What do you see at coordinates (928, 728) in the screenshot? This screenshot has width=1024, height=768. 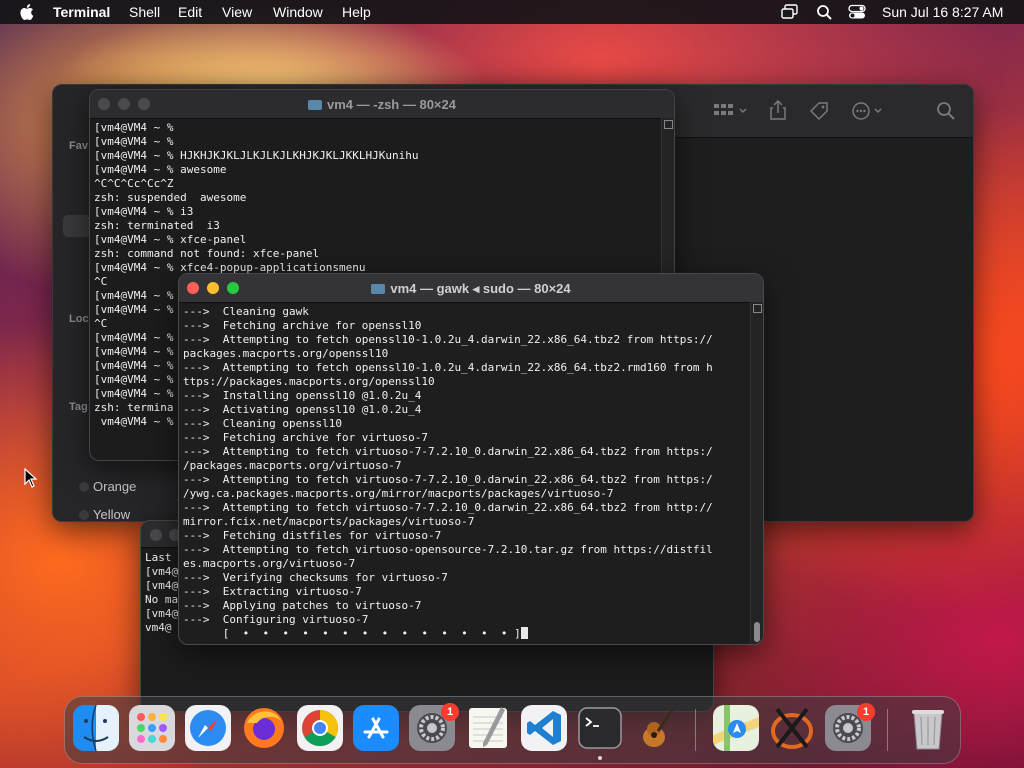 I see `trash-app-icon` at bounding box center [928, 728].